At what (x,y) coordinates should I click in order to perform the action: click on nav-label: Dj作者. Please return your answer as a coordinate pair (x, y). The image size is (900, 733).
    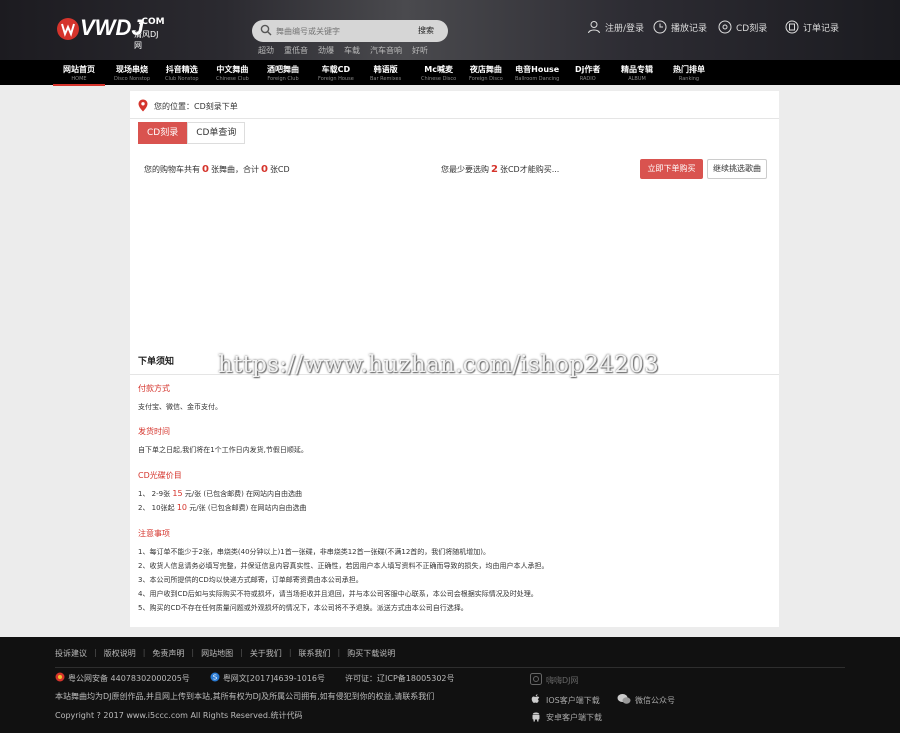
    Looking at the image, I should click on (588, 69).